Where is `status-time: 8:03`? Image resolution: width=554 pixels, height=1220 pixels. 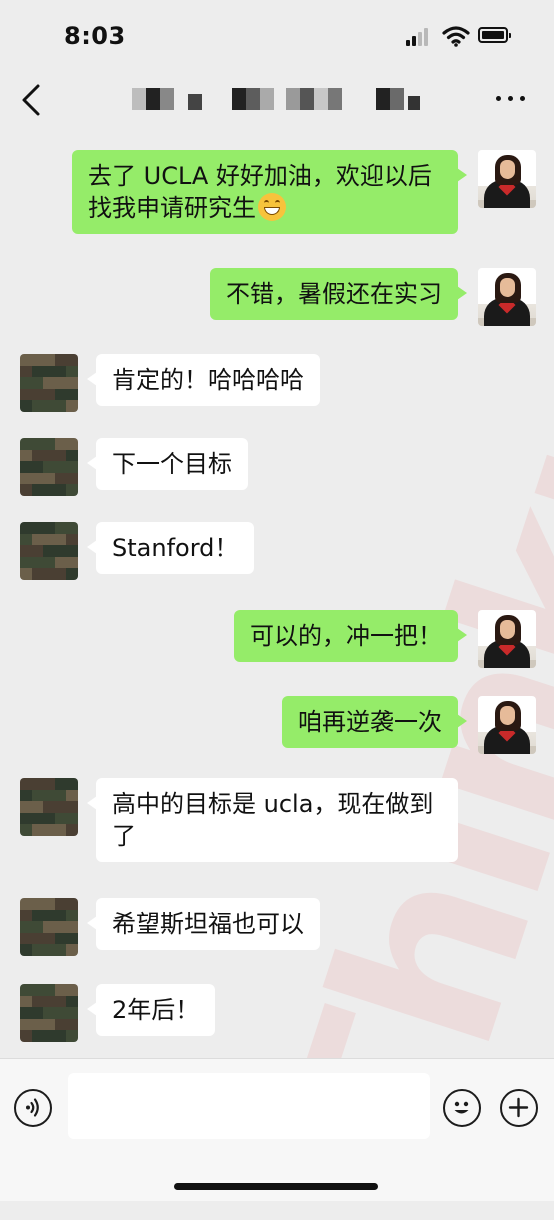 status-time: 8:03 is located at coordinates (95, 36).